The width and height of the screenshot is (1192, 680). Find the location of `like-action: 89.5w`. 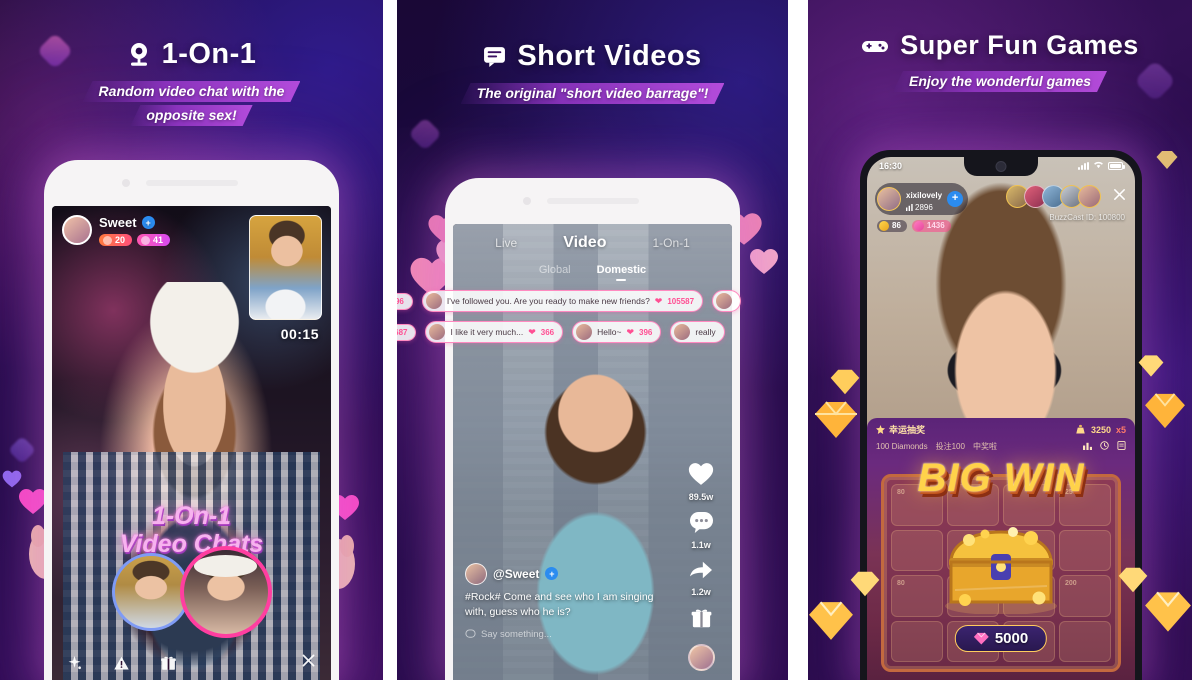

like-action: 89.5w is located at coordinates (701, 482).